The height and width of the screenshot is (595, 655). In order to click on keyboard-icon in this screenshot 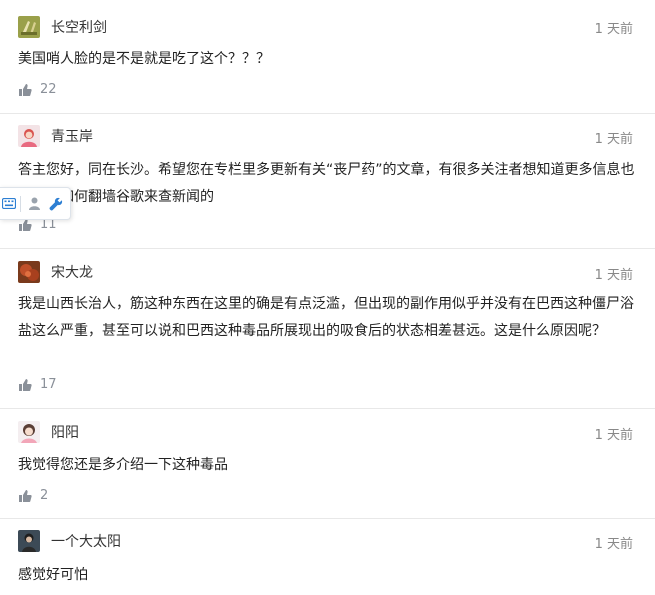, I will do `click(9, 203)`.